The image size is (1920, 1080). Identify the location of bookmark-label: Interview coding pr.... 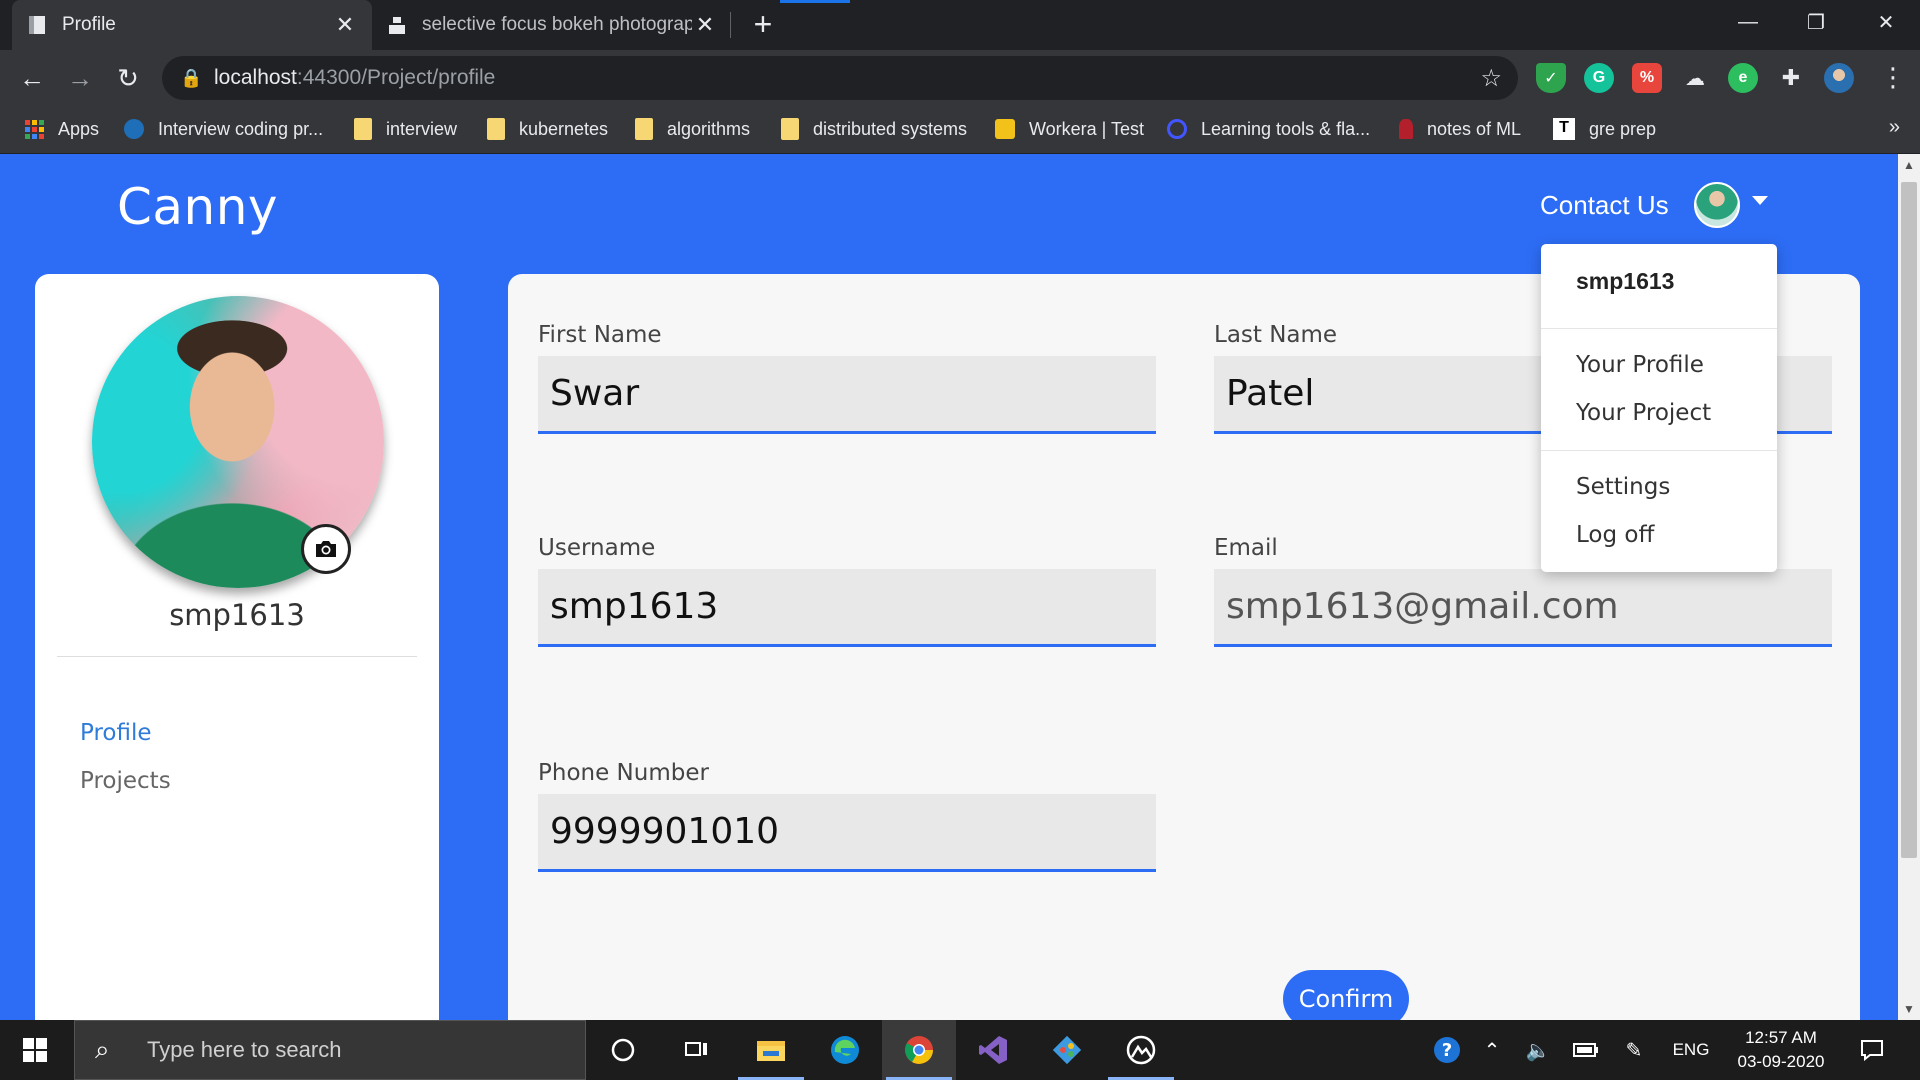
(241, 128).